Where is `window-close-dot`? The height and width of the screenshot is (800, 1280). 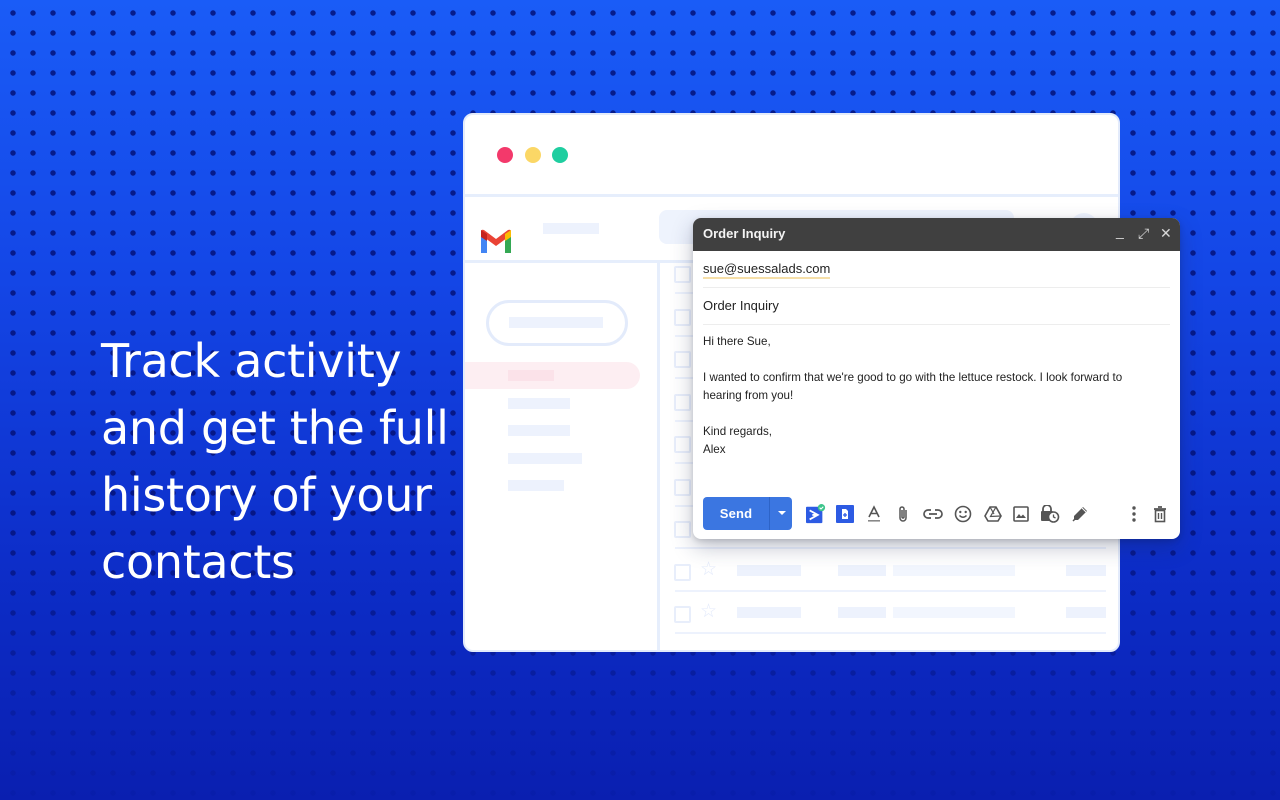 window-close-dot is located at coordinates (505, 155).